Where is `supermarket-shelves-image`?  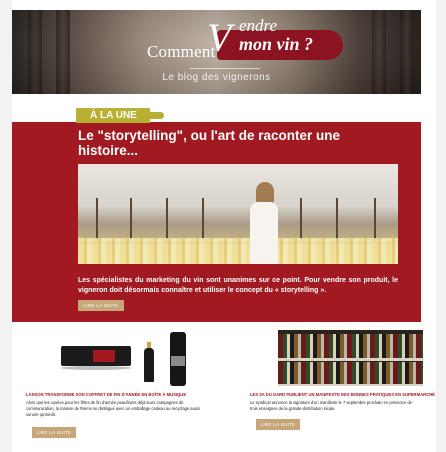
supermarket-shelves-image is located at coordinates (350, 358).